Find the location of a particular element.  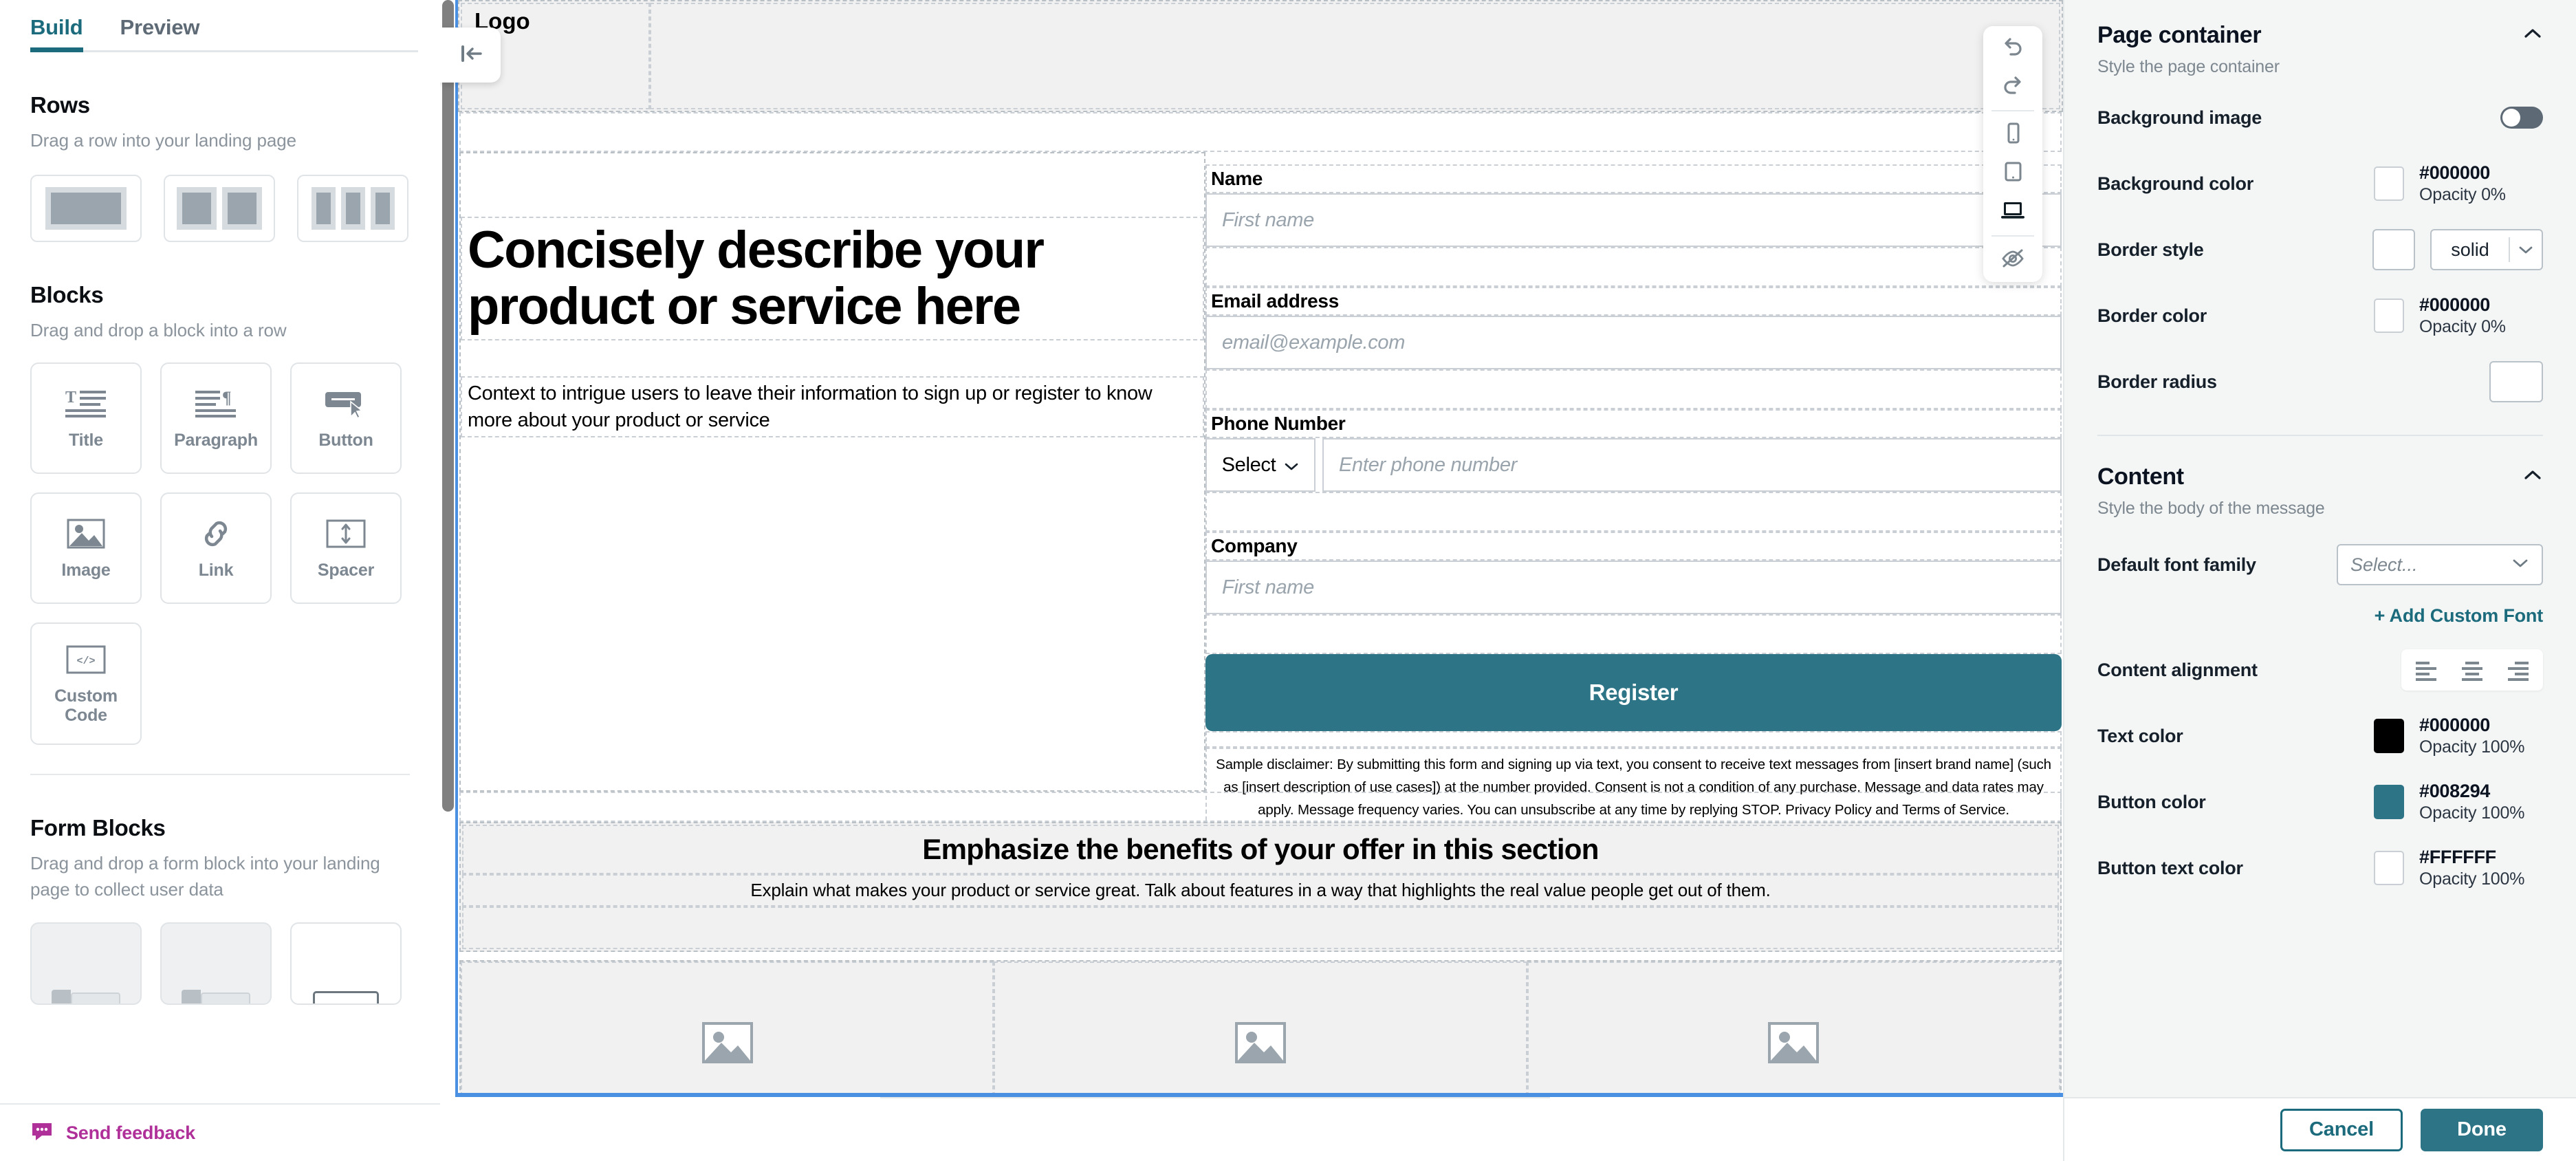

form-gap is located at coordinates (1633, 267).